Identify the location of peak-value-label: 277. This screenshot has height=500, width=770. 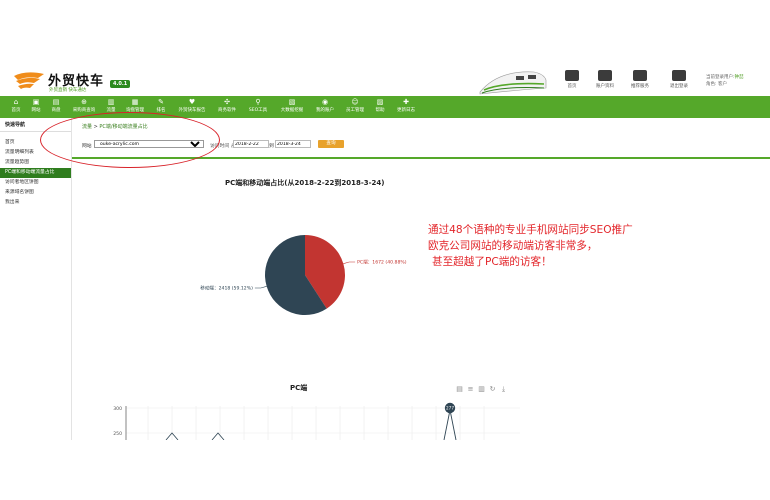
(450, 408).